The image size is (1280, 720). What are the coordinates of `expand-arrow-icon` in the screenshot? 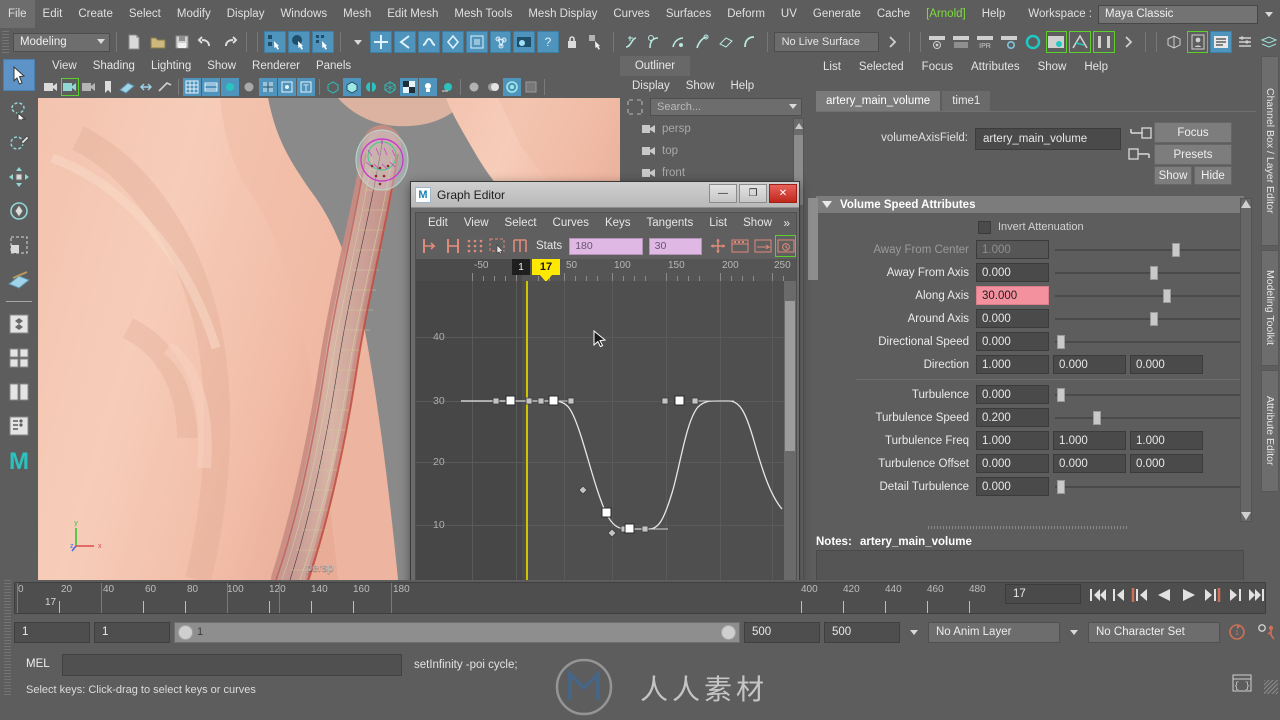 It's located at (1128, 42).